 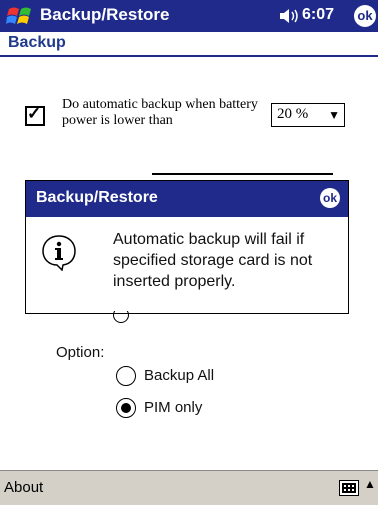 I want to click on page-title-divider, so click(x=189, y=56).